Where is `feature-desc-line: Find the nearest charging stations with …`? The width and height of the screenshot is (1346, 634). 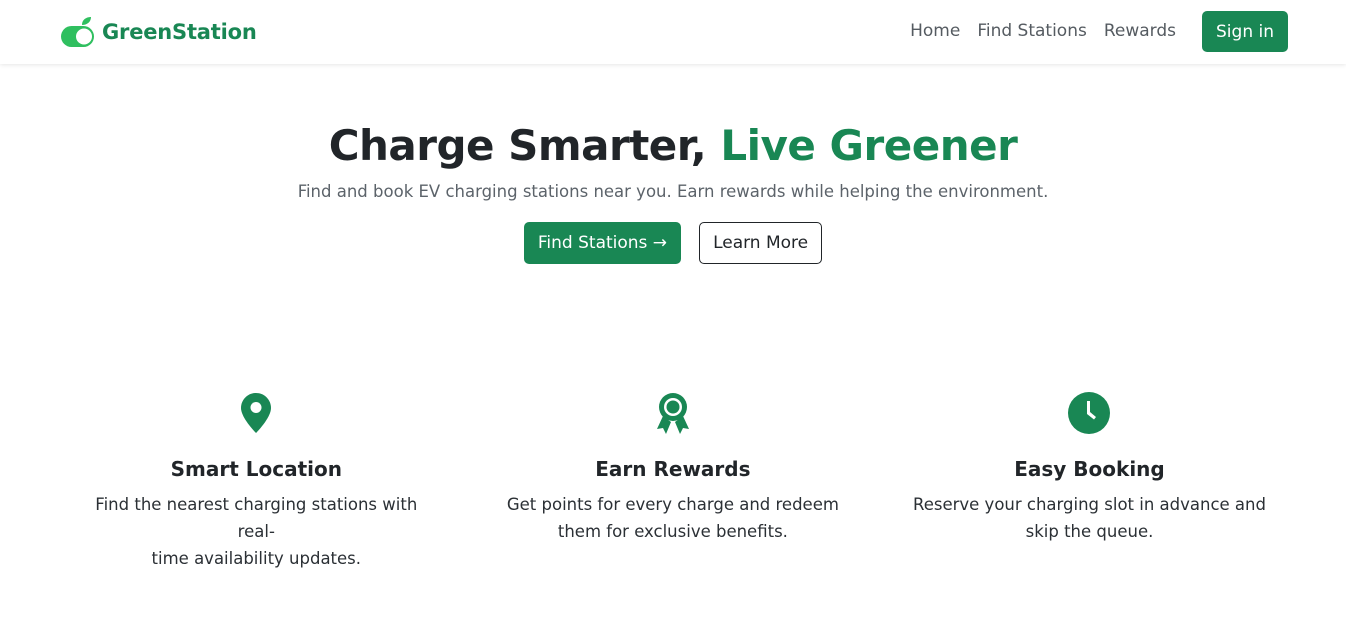 feature-desc-line: Find the nearest charging stations with … is located at coordinates (256, 518).